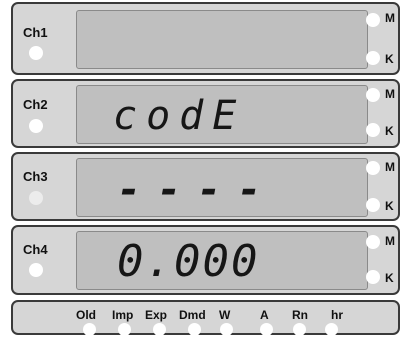 Image resolution: width=411 pixels, height=338 pixels. What do you see at coordinates (123, 315) in the screenshot?
I see `indicator-imp-label: Imp` at bounding box center [123, 315].